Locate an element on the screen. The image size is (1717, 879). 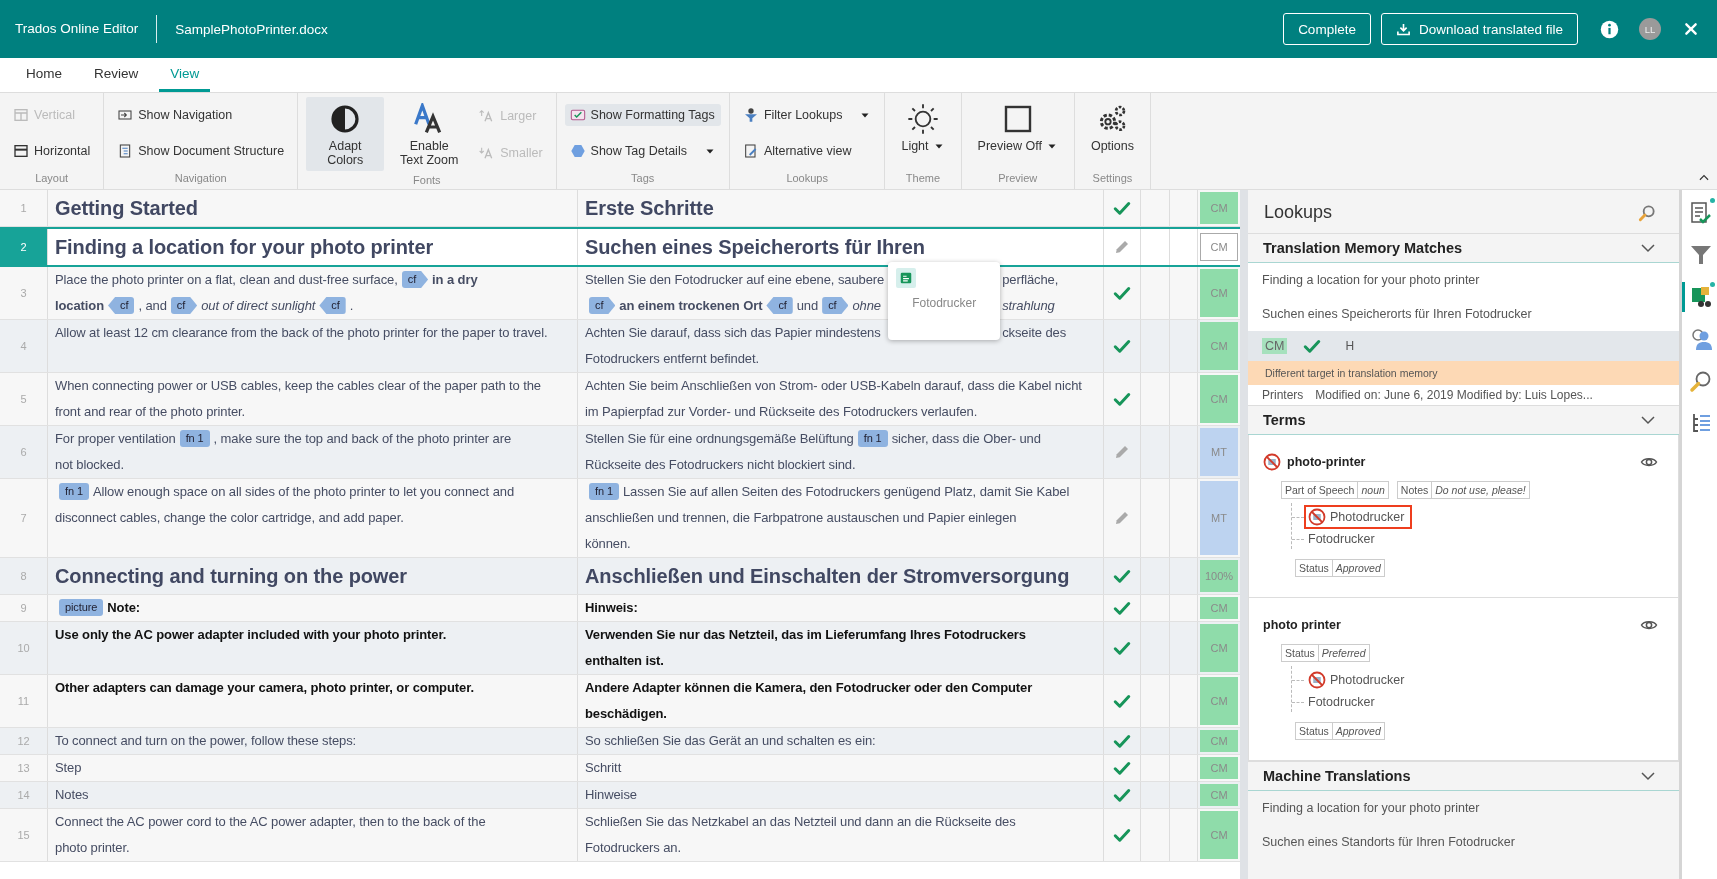
segment-number: 10 is located at coordinates (24, 648).